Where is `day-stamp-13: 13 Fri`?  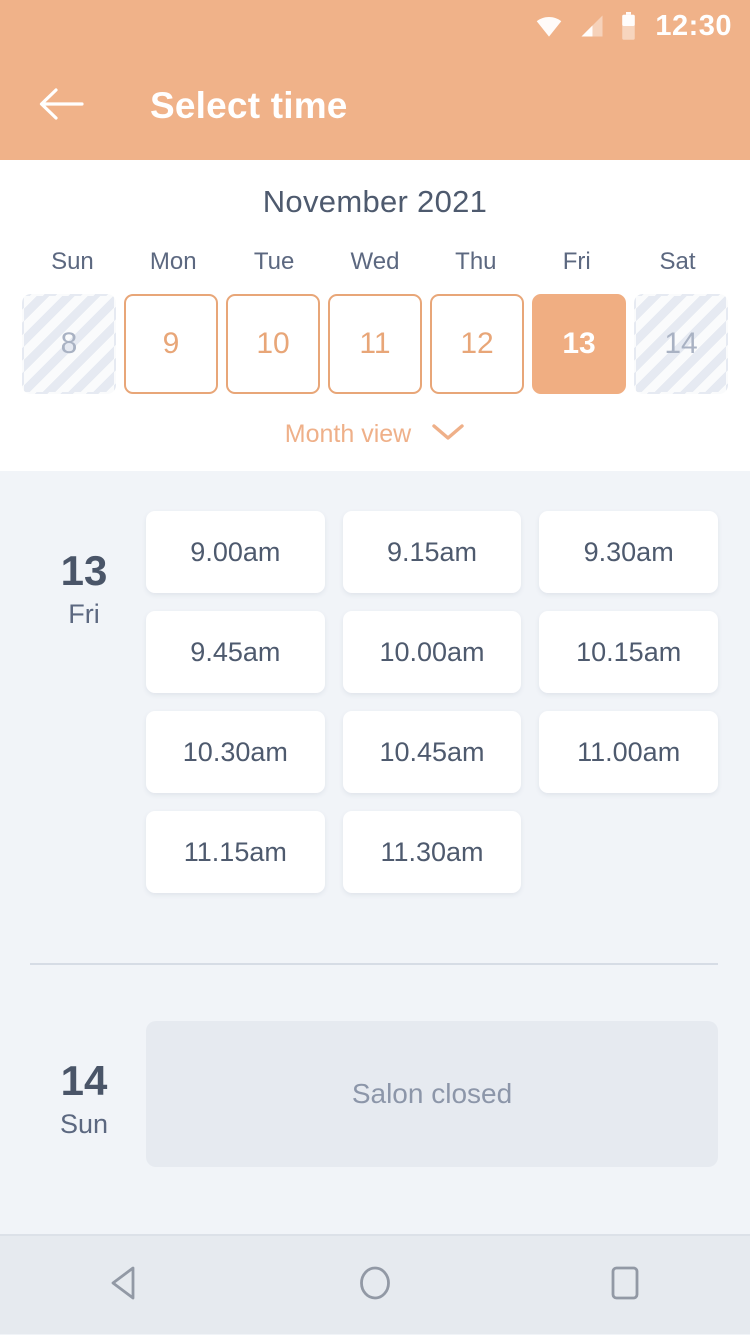 day-stamp-13: 13 Fri is located at coordinates (84, 702).